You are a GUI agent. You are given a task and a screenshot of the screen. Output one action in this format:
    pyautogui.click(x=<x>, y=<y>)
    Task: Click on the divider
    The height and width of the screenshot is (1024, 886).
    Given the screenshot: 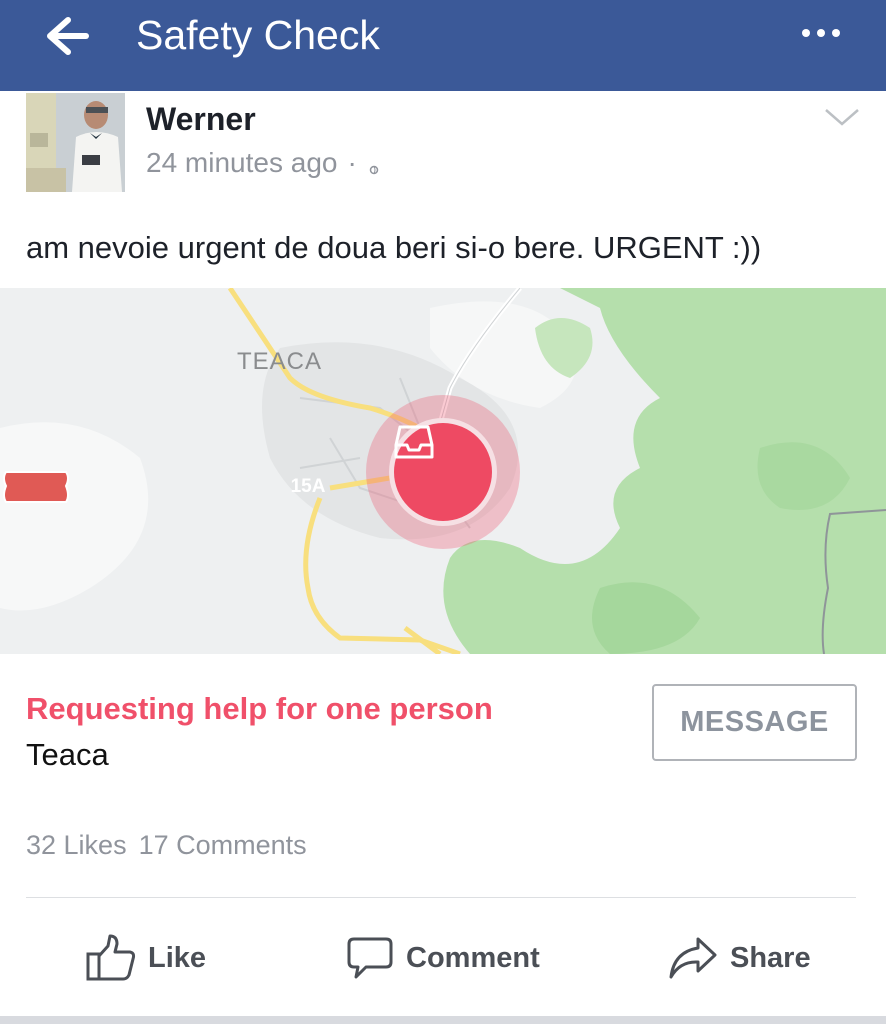 What is the action you would take?
    pyautogui.click(x=441, y=897)
    